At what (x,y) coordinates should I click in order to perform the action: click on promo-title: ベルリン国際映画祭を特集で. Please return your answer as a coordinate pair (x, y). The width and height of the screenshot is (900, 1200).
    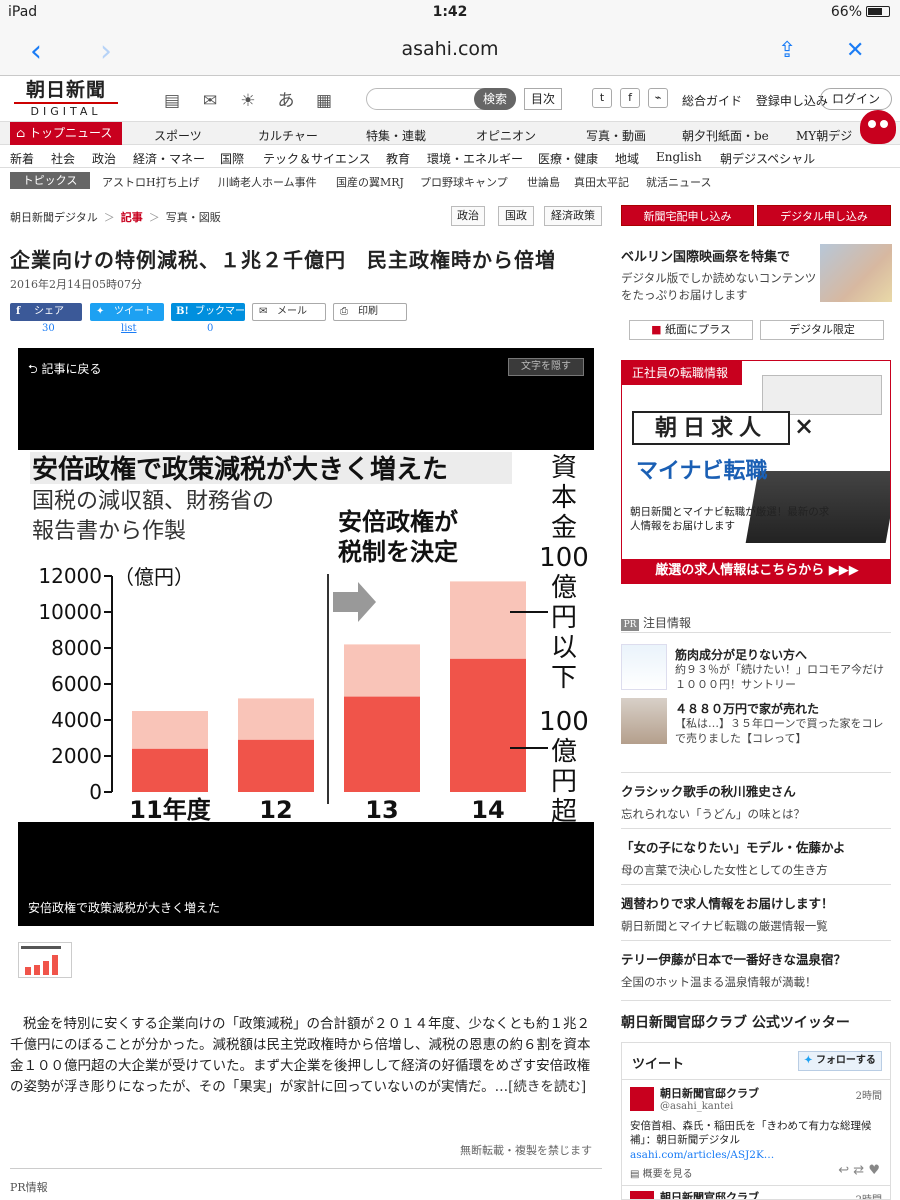
    Looking at the image, I should click on (705, 255).